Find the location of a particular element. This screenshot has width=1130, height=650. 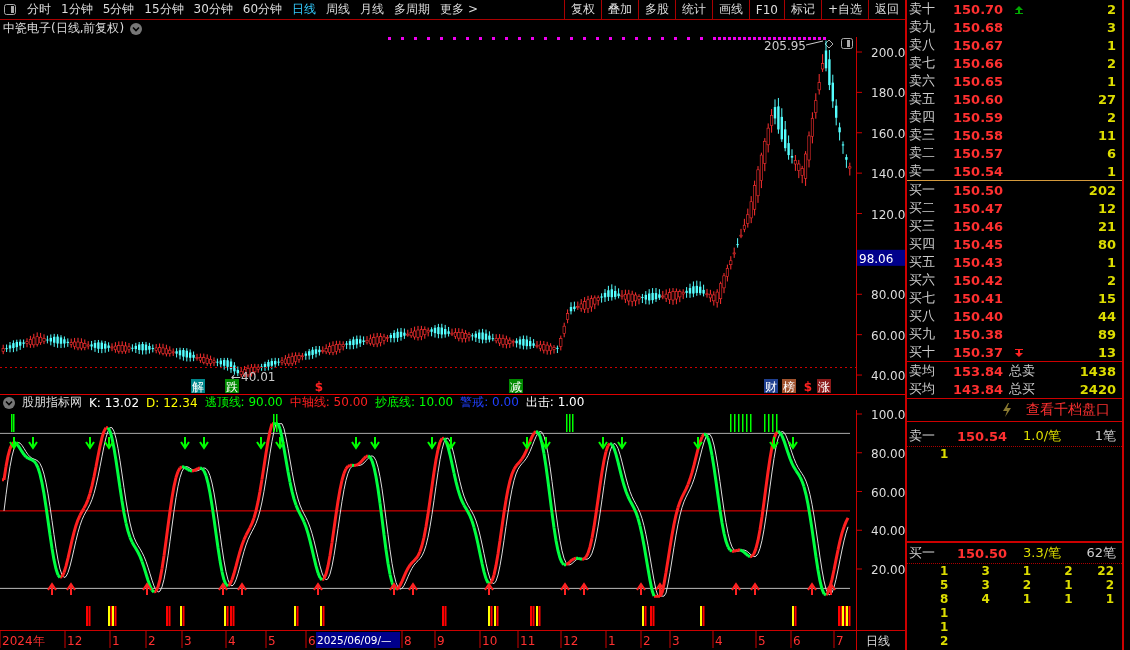

period-tab: 60分钟 is located at coordinates (262, 9).